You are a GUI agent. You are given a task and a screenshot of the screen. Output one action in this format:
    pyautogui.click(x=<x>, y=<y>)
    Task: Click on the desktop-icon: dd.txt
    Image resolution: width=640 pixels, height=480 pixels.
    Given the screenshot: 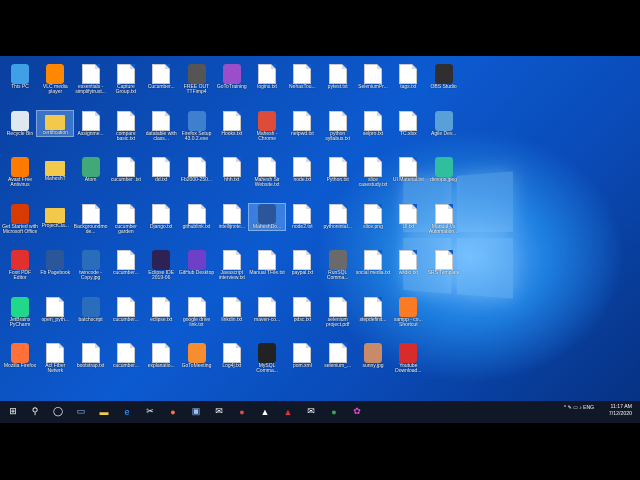 What is the action you would take?
    pyautogui.click(x=161, y=170)
    